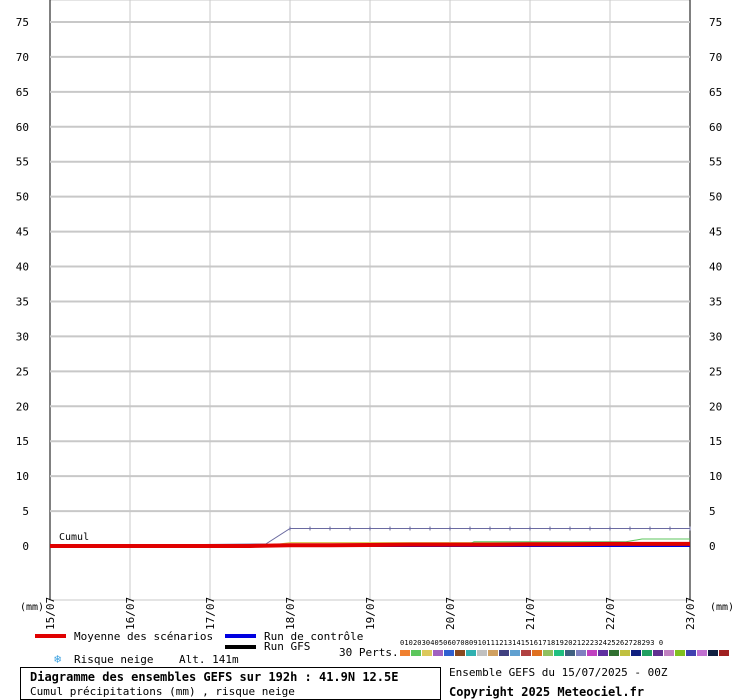  Describe the element at coordinates (22, 336) in the screenshot. I see `y-tick-label-left: 30` at that location.